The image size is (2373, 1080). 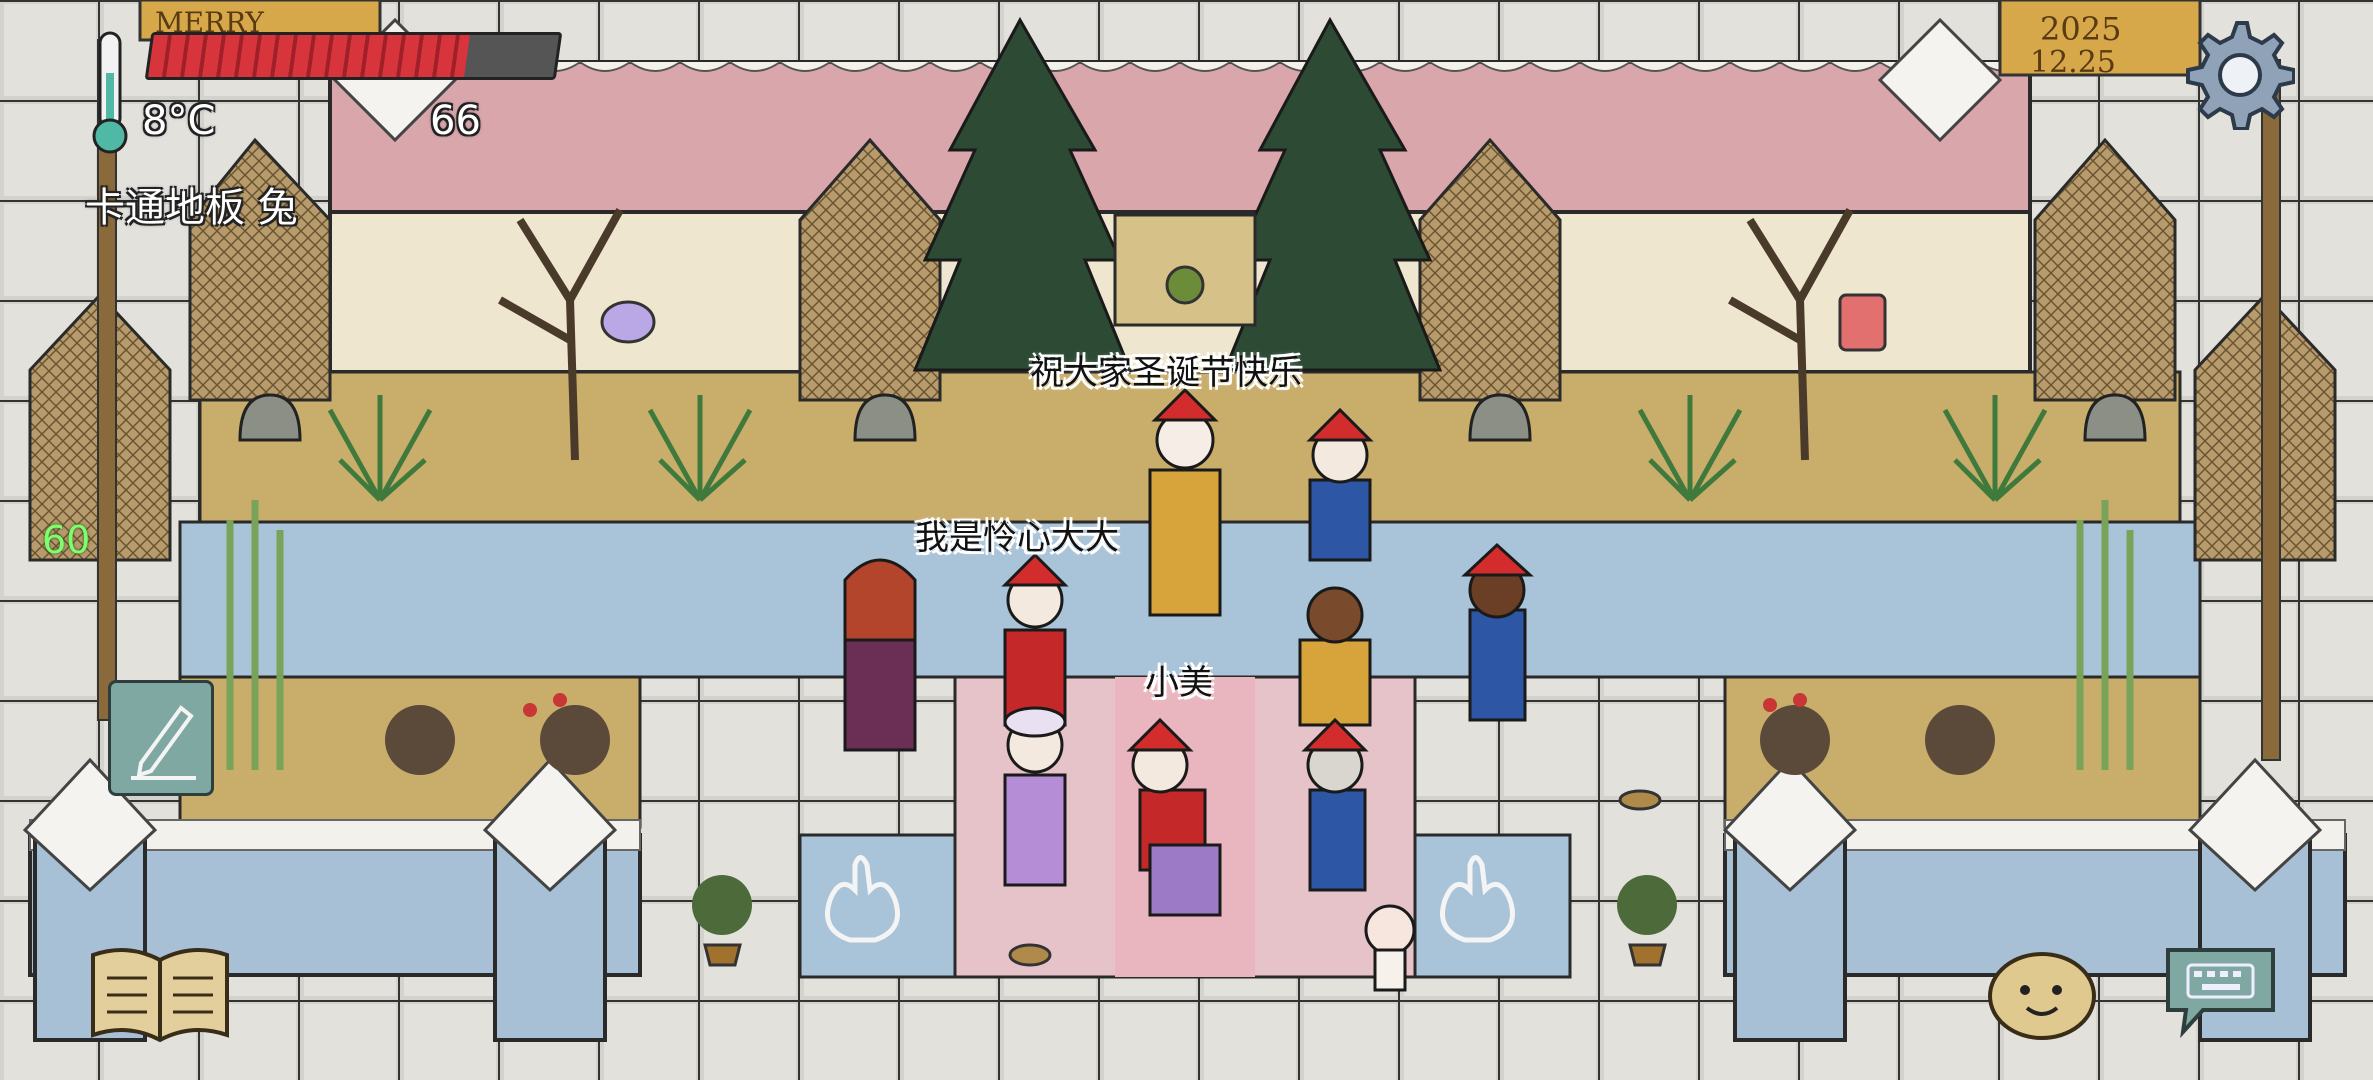 What do you see at coordinates (628, 322) in the screenshot?
I see `purple-bunny-decoration` at bounding box center [628, 322].